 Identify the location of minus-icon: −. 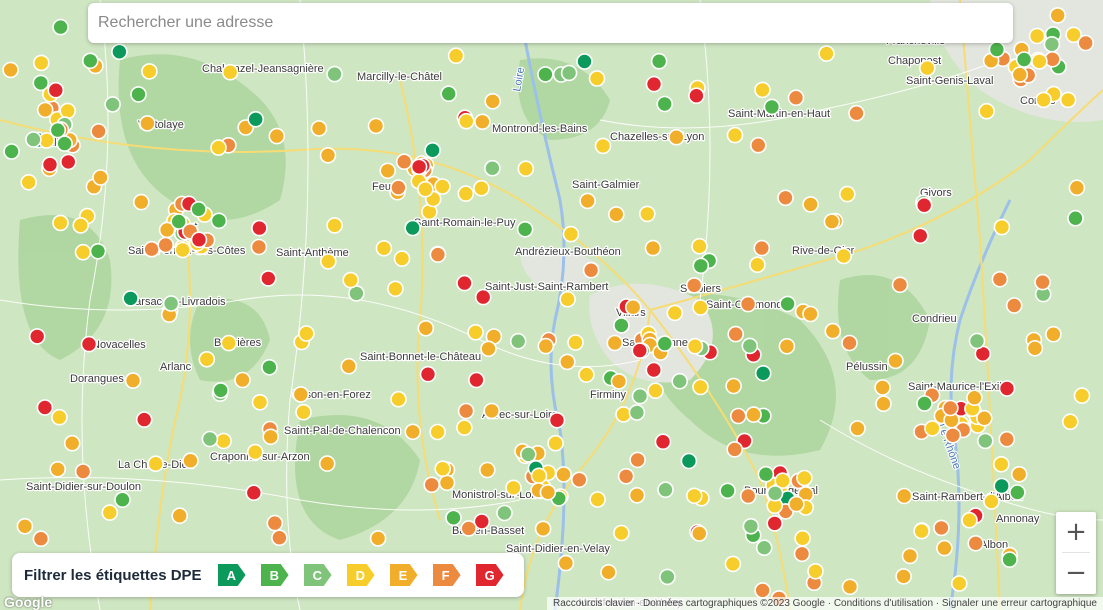
(1076, 573).